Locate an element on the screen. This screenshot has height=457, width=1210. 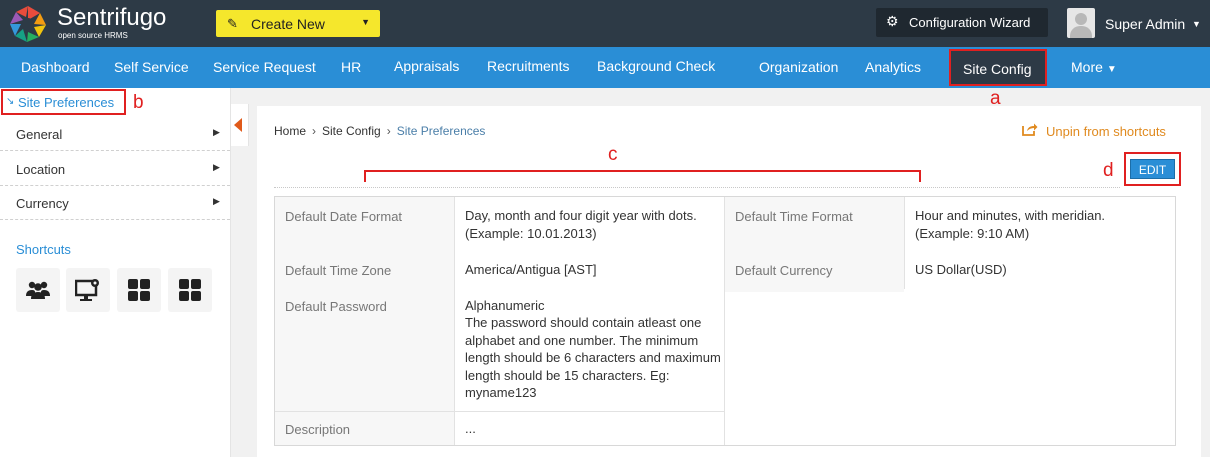
shortcut-site-config is located at coordinates (88, 290).